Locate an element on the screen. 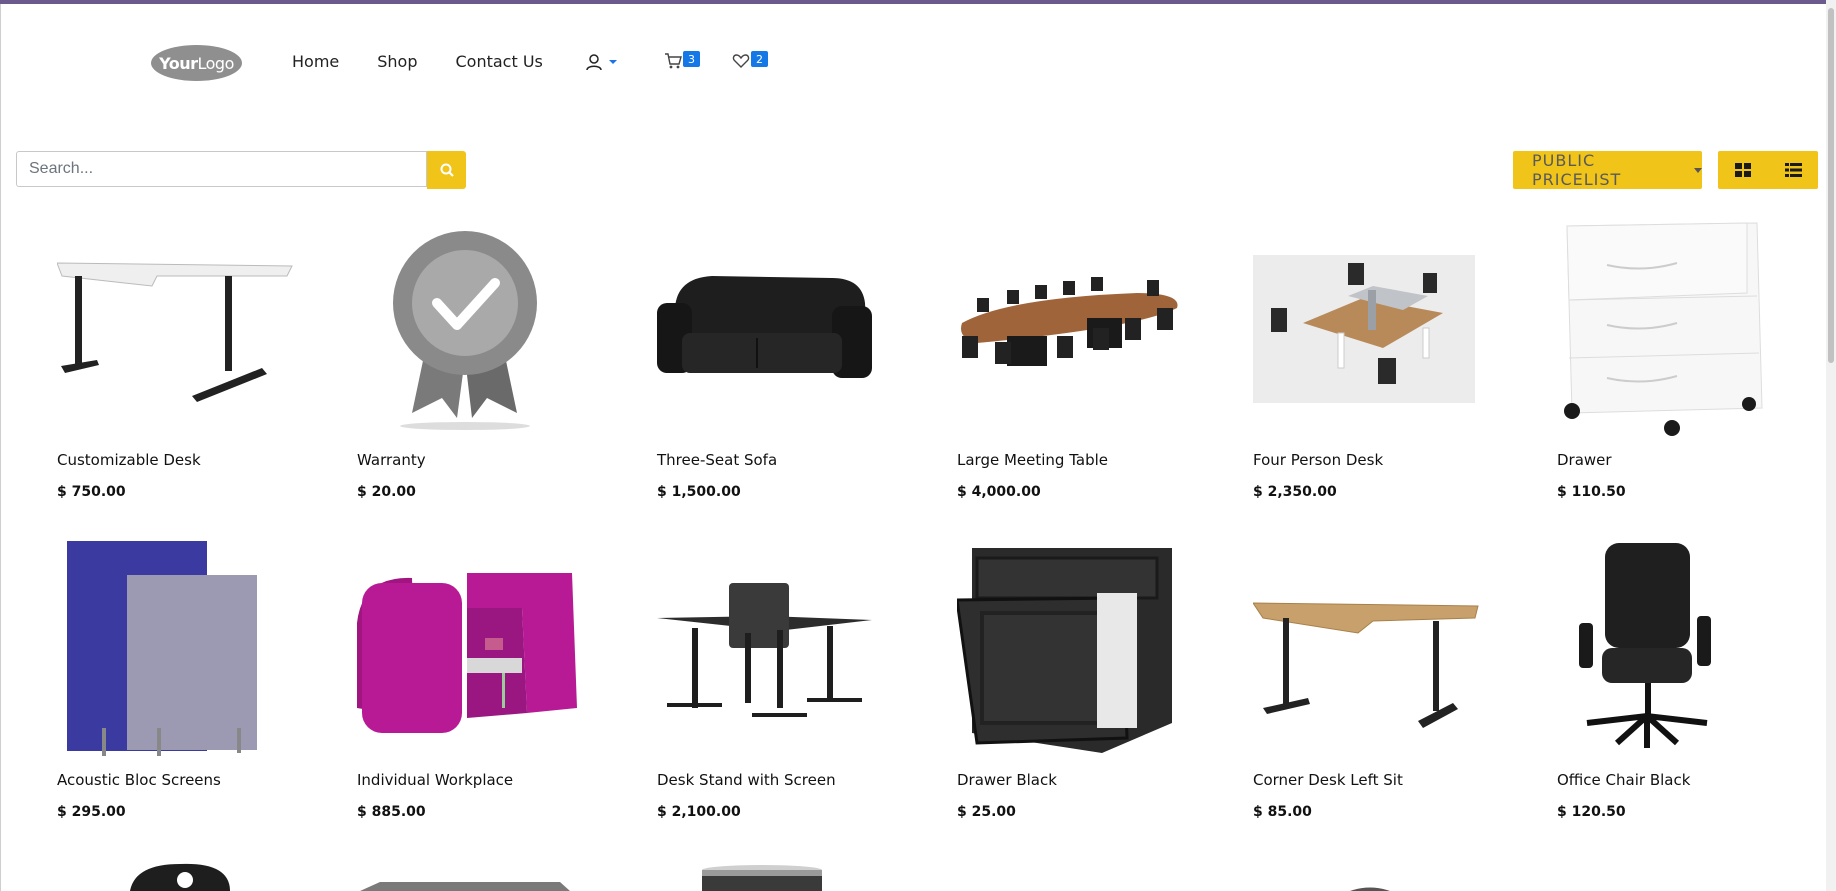 This screenshot has height=891, width=1836. vertical-scrollbar is located at coordinates (1831, 445).